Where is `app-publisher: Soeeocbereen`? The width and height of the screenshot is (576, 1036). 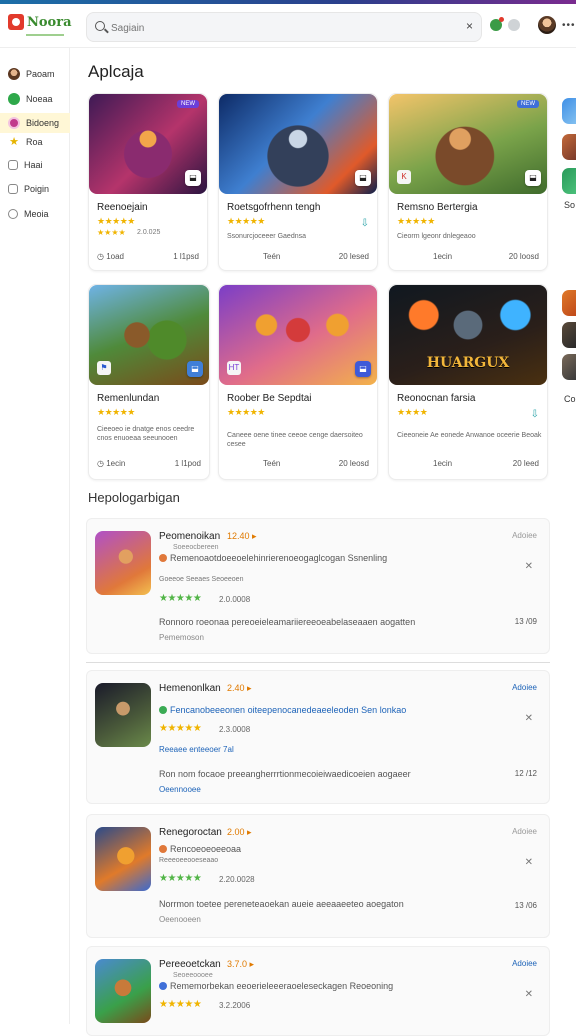
app-publisher: Soeeocbereen is located at coordinates (196, 547).